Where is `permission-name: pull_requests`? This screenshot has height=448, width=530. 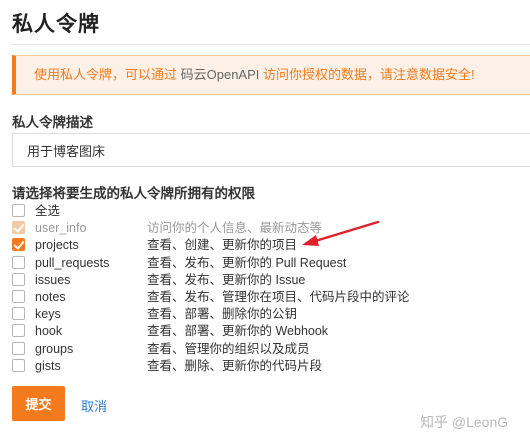
permission-name: pull_requests is located at coordinates (72, 262).